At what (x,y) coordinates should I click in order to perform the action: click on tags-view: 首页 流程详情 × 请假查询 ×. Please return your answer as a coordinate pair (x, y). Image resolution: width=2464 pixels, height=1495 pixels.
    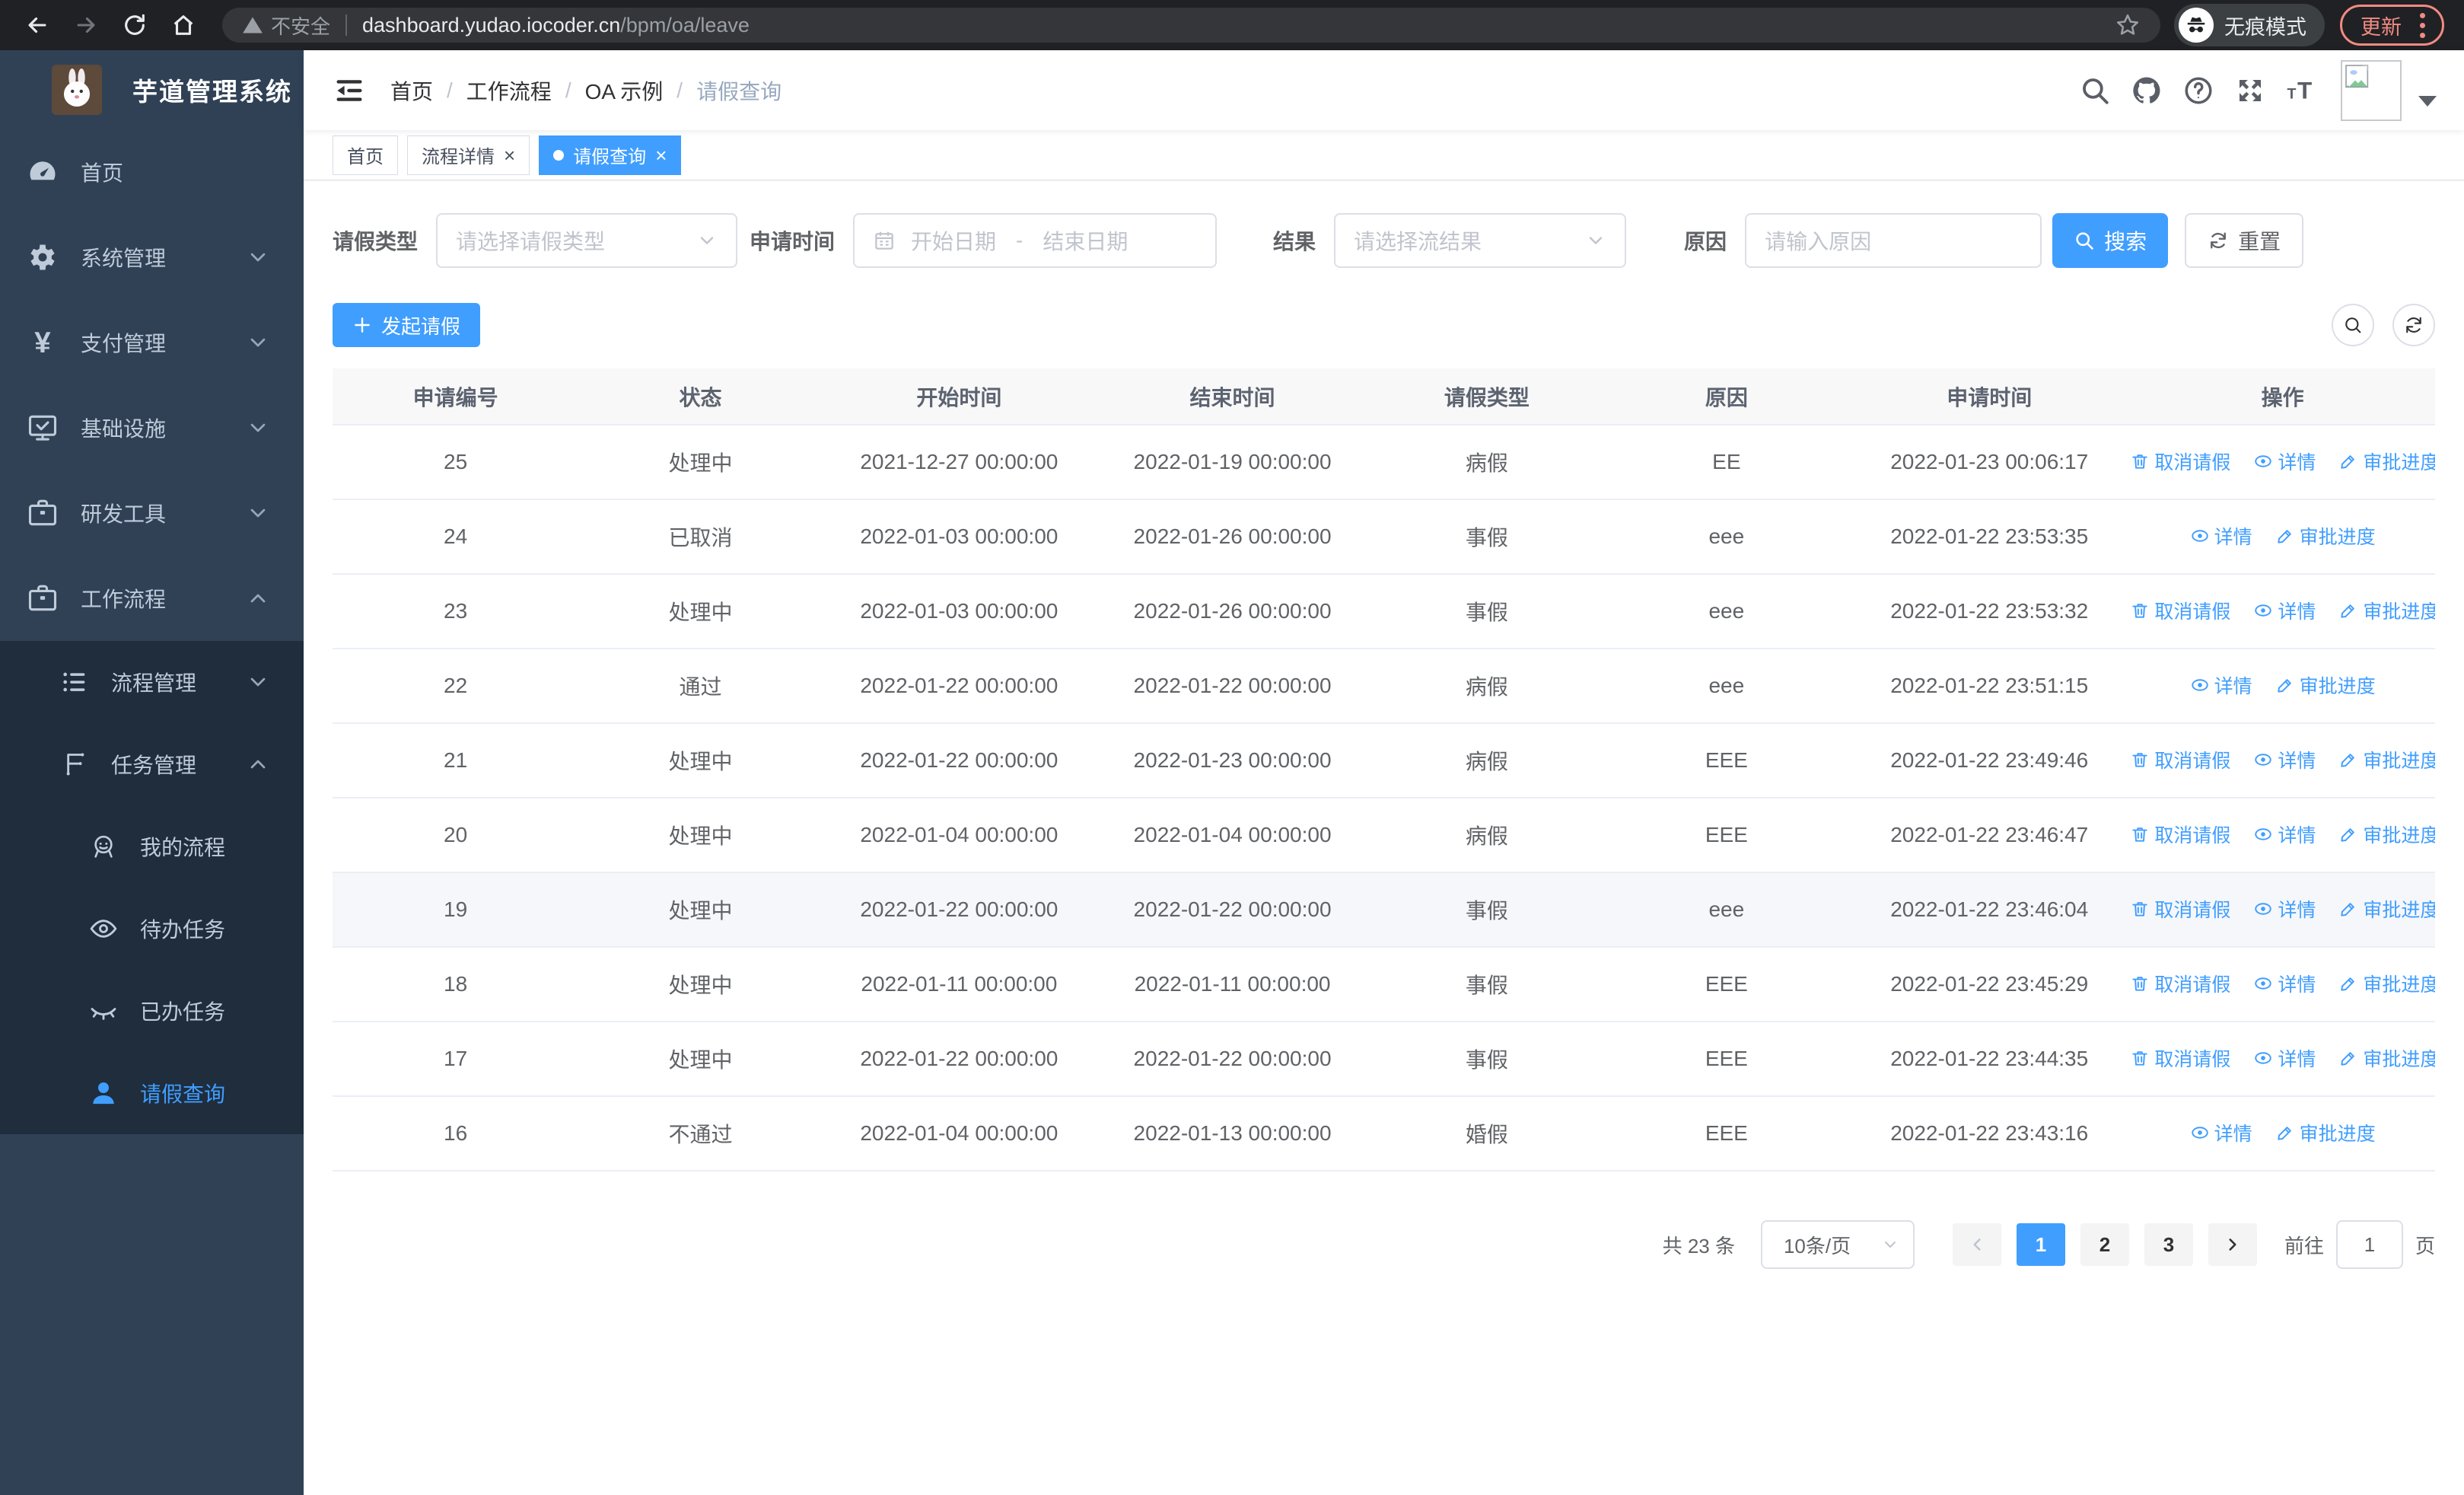
    Looking at the image, I should click on (1384, 155).